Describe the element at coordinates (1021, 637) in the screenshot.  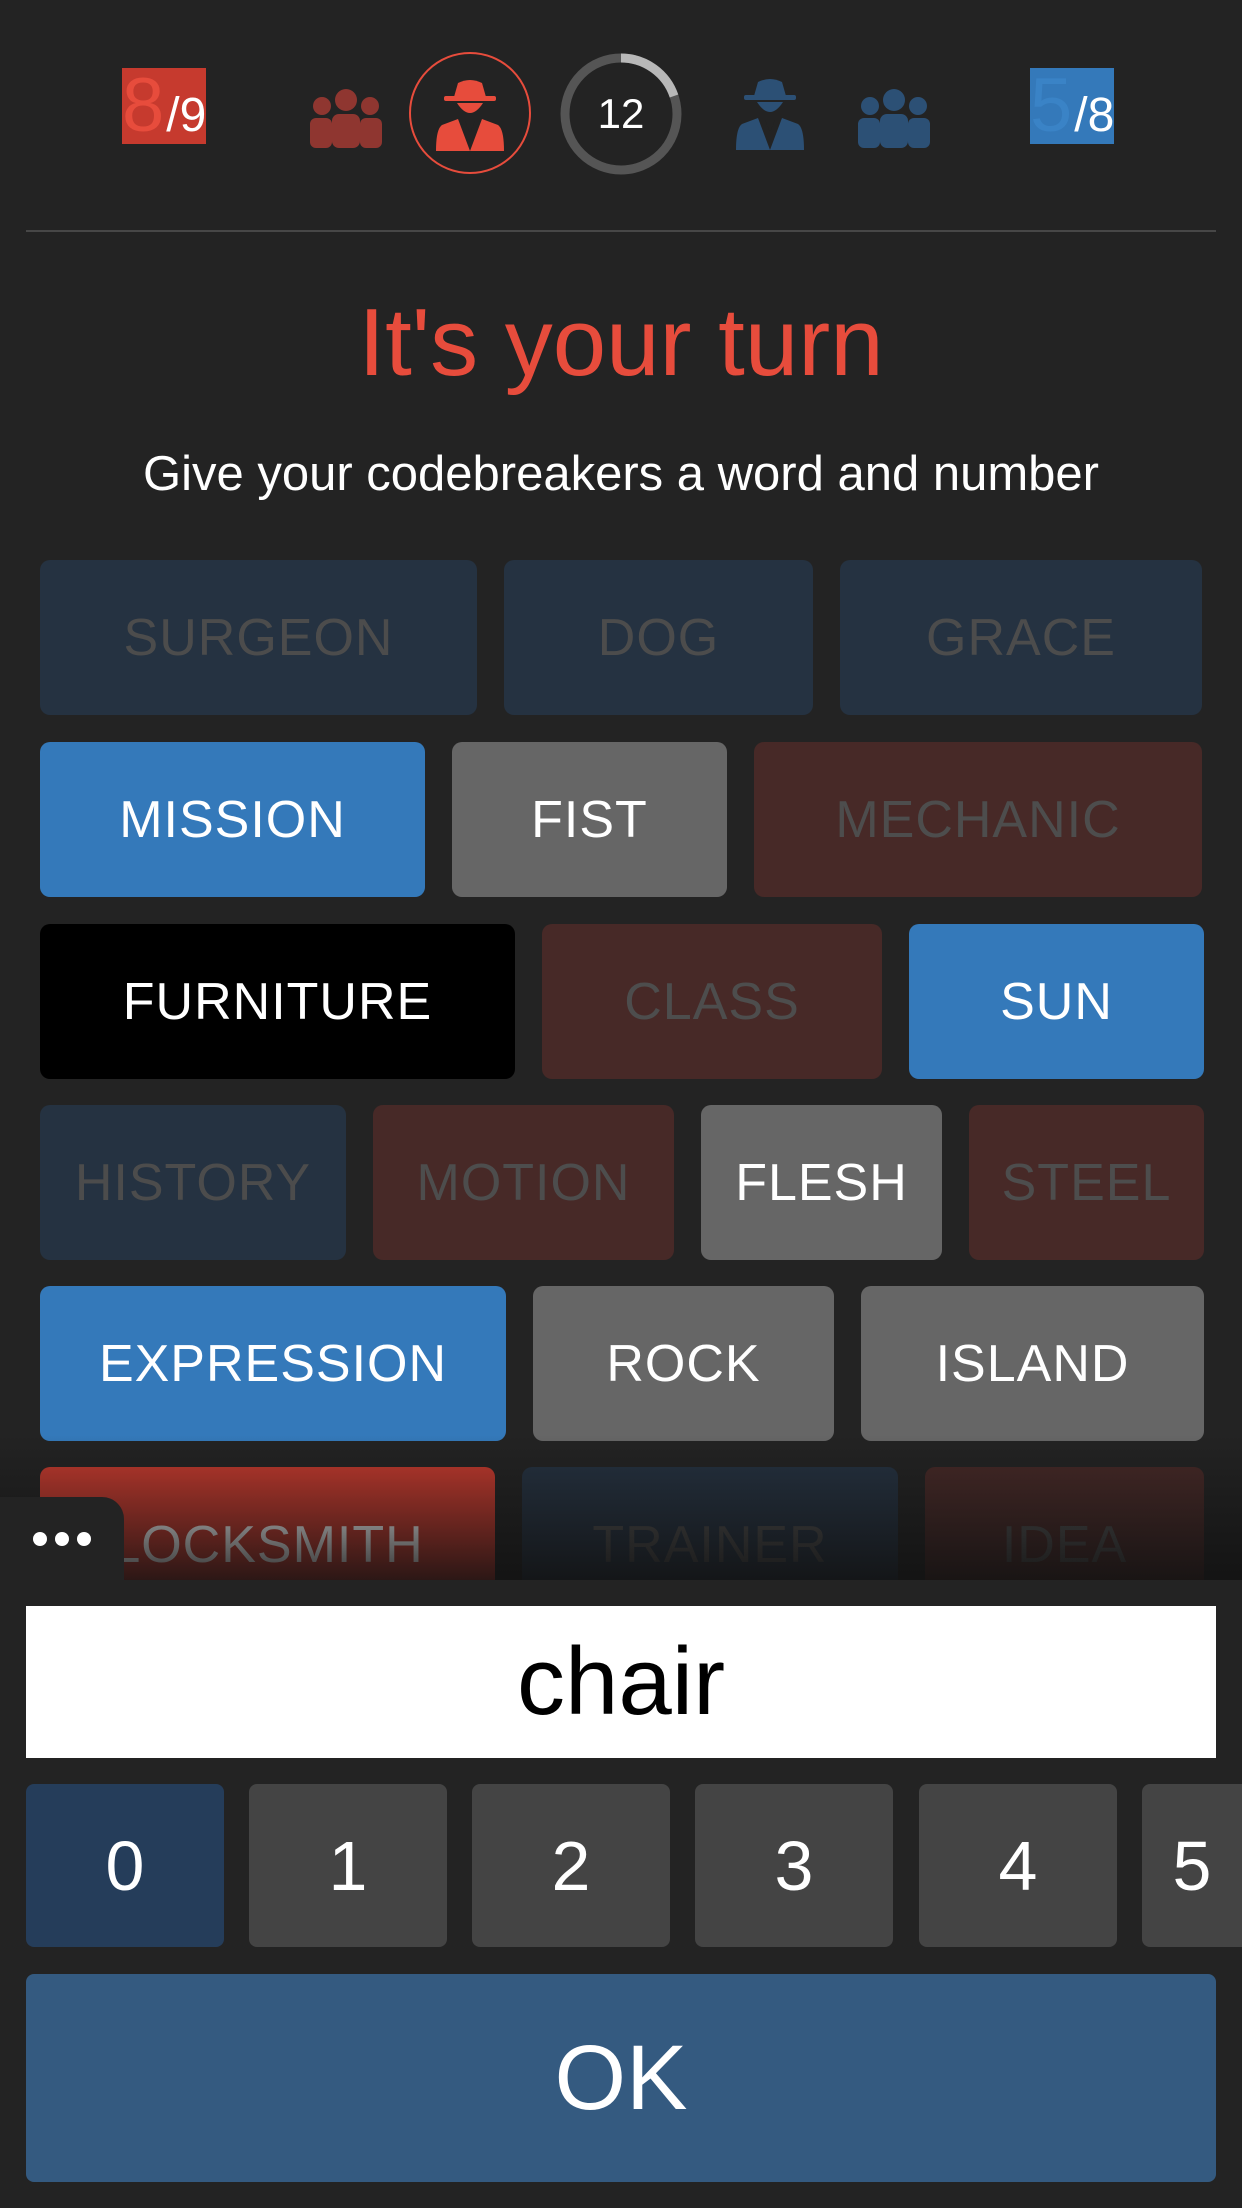
I see `word-card: GRACE` at that location.